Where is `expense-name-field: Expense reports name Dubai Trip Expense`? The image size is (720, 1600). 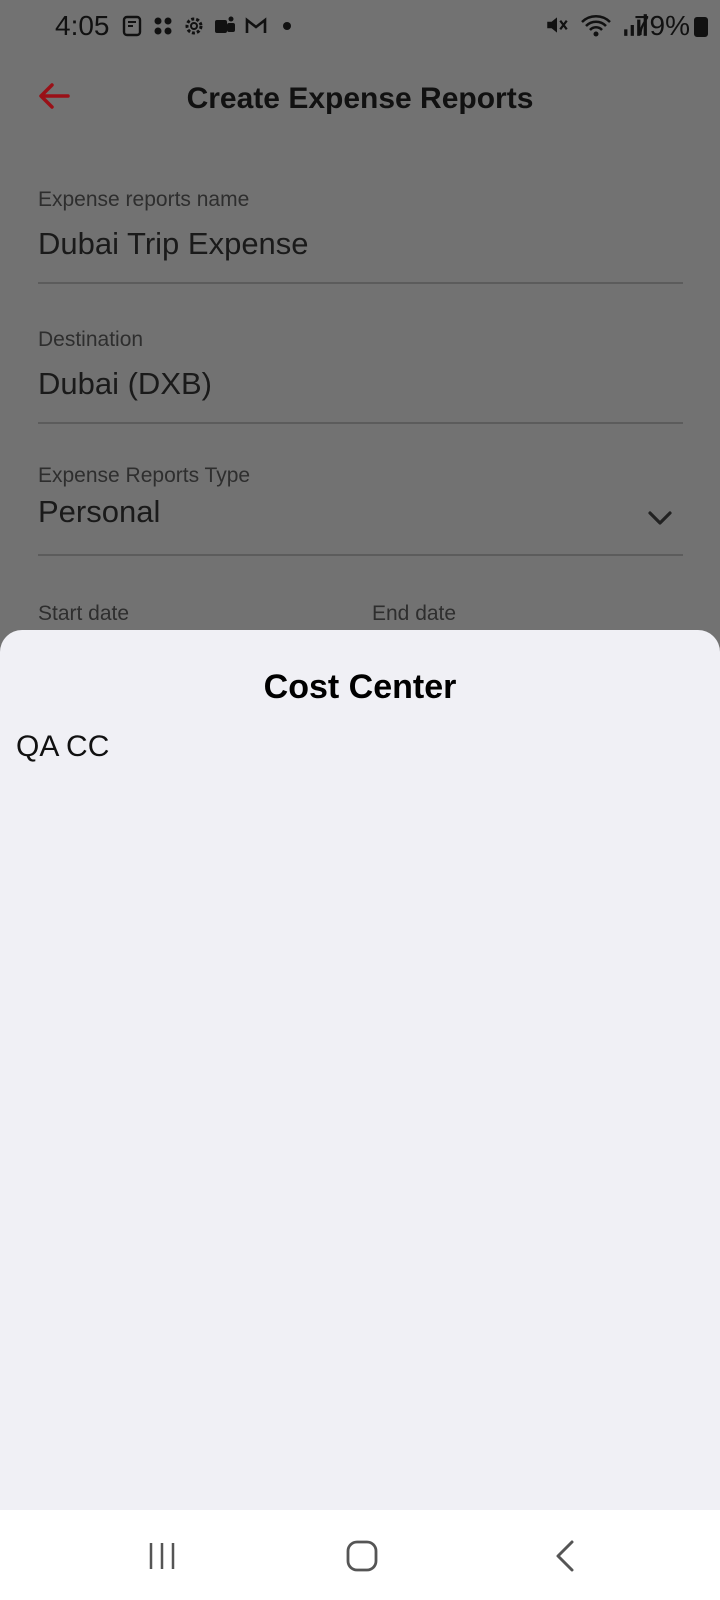 expense-name-field: Expense reports name Dubai Trip Expense is located at coordinates (360, 236).